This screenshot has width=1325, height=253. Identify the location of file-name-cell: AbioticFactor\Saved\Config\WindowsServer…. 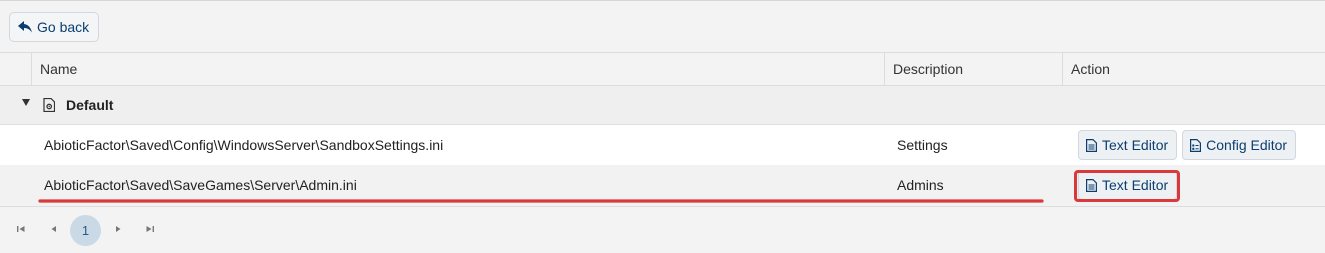
(244, 145).